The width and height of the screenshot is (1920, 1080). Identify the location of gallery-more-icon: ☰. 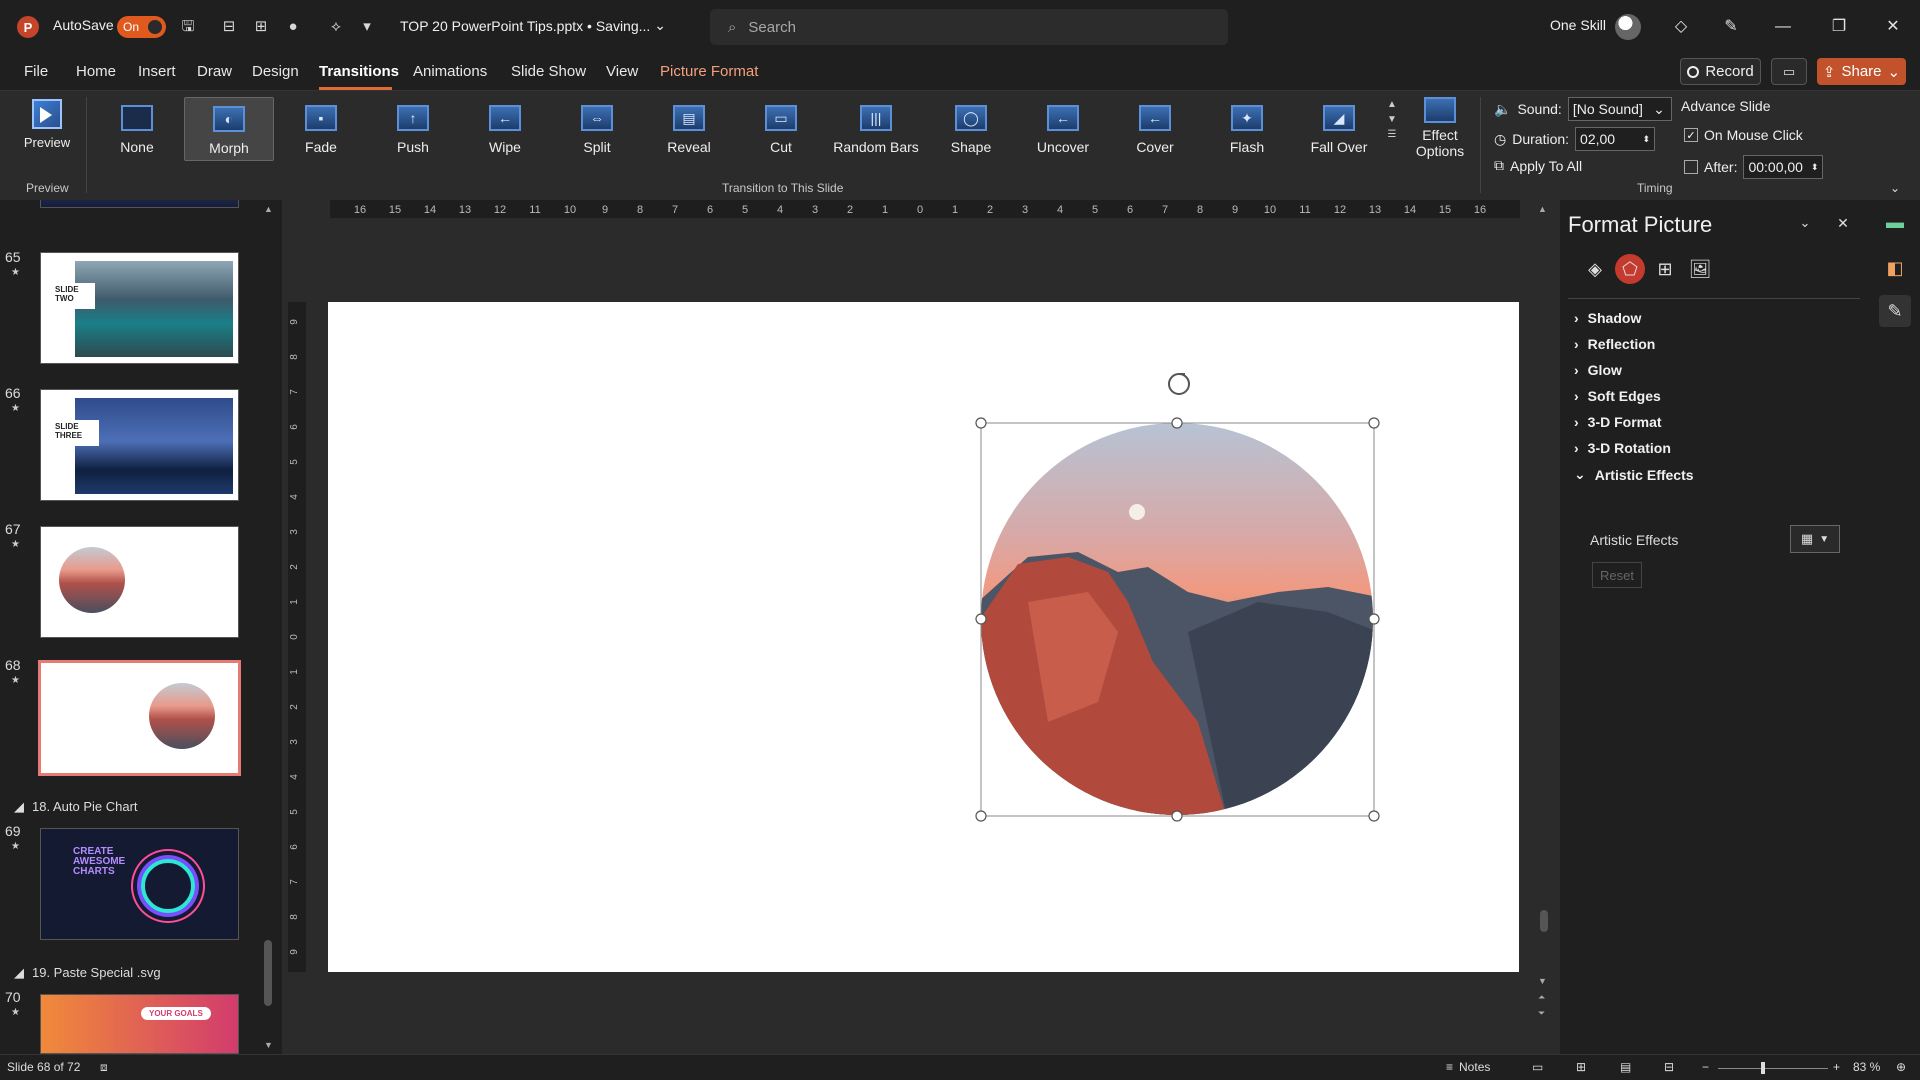
(1392, 134).